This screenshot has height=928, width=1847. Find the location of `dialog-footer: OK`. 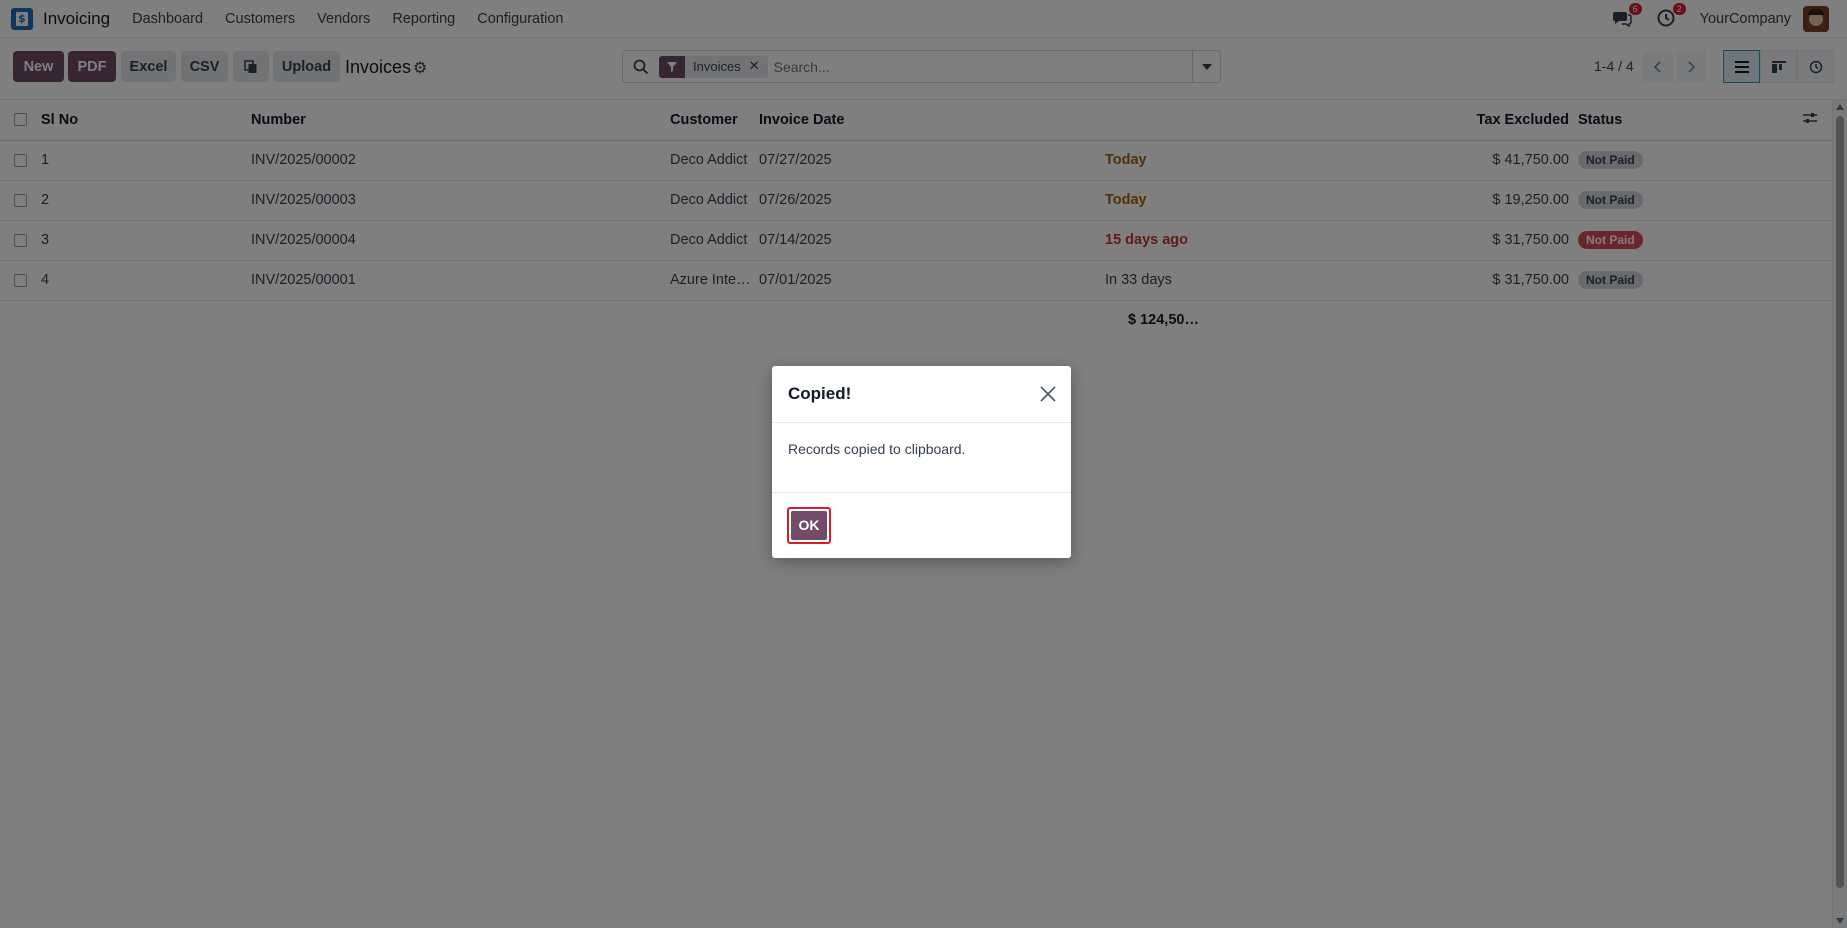

dialog-footer: OK is located at coordinates (921, 525).